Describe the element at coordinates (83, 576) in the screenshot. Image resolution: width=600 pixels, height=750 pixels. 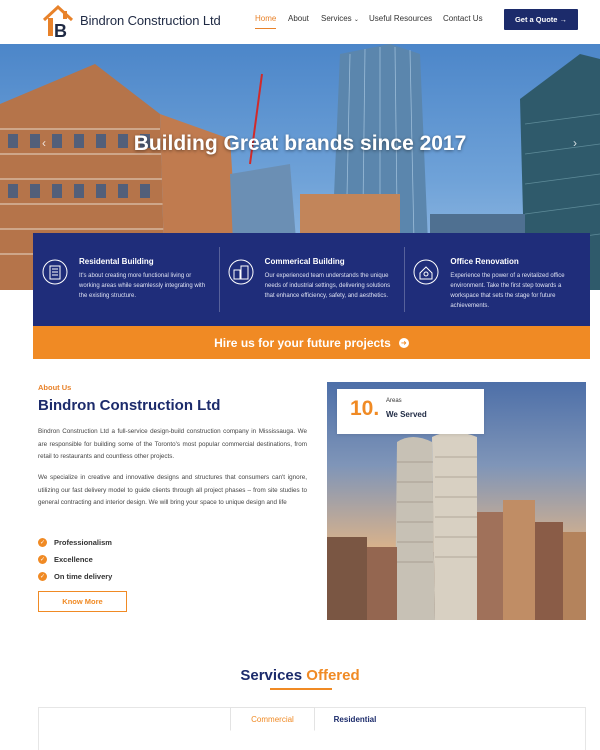
I see `check-label: On time delivery` at that location.